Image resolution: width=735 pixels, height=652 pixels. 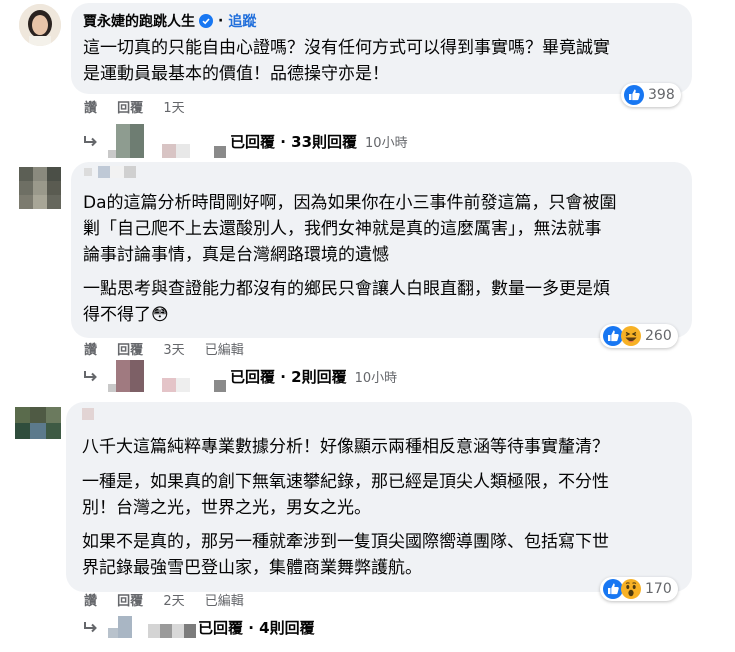 What do you see at coordinates (252, 568) in the screenshot?
I see `text-line: 界記錄最強雪巴登山家，集體商業舞弊護航。` at bounding box center [252, 568].